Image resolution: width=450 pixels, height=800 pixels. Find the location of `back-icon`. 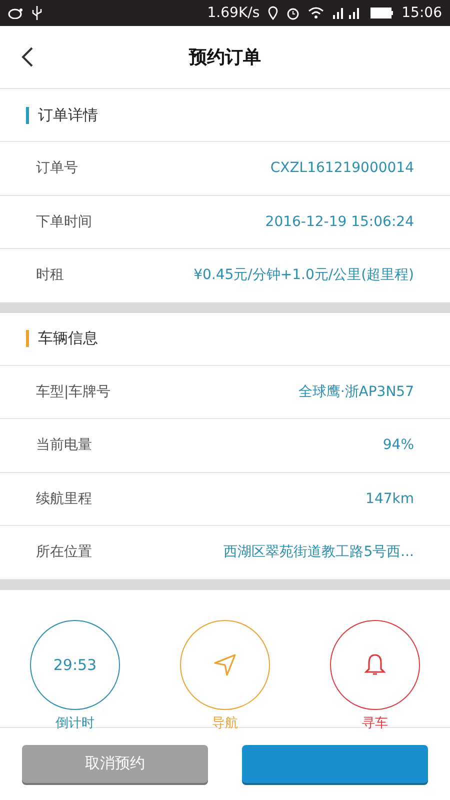

back-icon is located at coordinates (27, 57).